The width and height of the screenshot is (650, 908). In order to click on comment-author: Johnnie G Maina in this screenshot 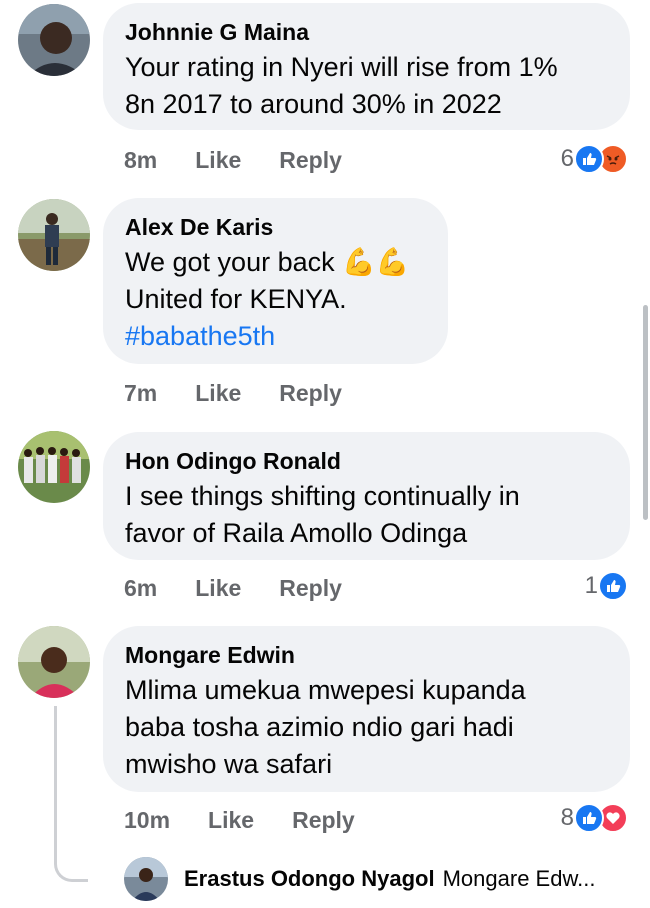, I will do `click(366, 32)`.